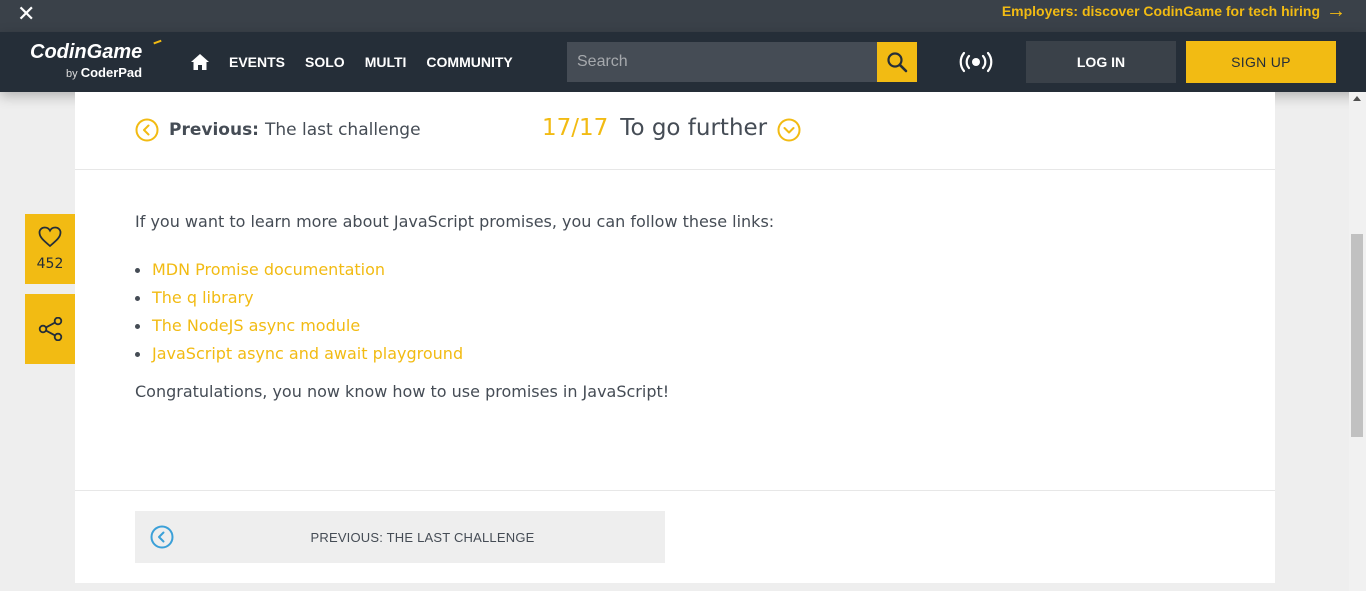  Describe the element at coordinates (789, 130) in the screenshot. I see `chevron-down-circle-icon` at that location.